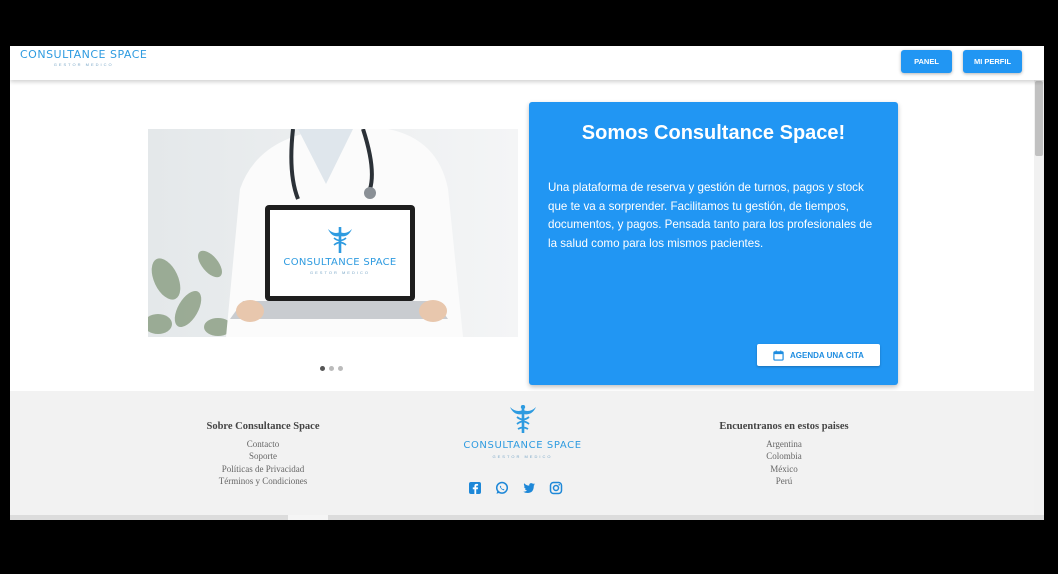 The image size is (1058, 574). I want to click on country-mexico: México, so click(784, 469).